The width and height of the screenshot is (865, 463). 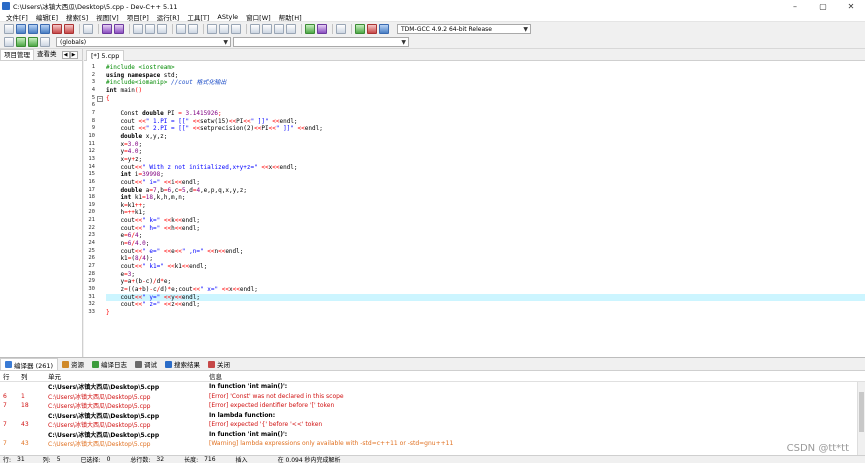 I want to click on bottom-tab: 编译日志, so click(x=109, y=364).